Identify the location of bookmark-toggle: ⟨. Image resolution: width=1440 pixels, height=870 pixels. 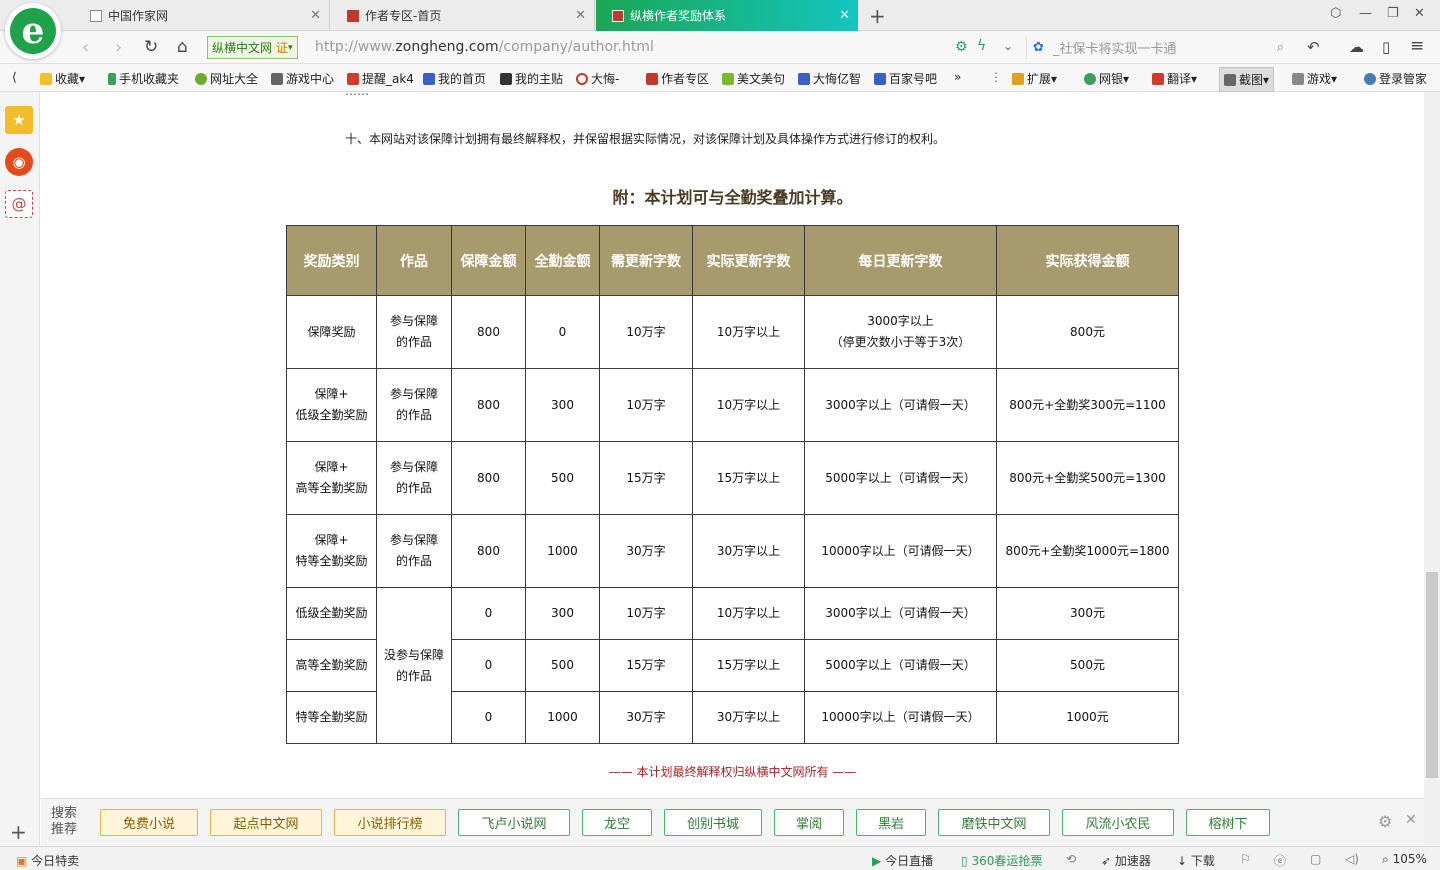
(14, 77).